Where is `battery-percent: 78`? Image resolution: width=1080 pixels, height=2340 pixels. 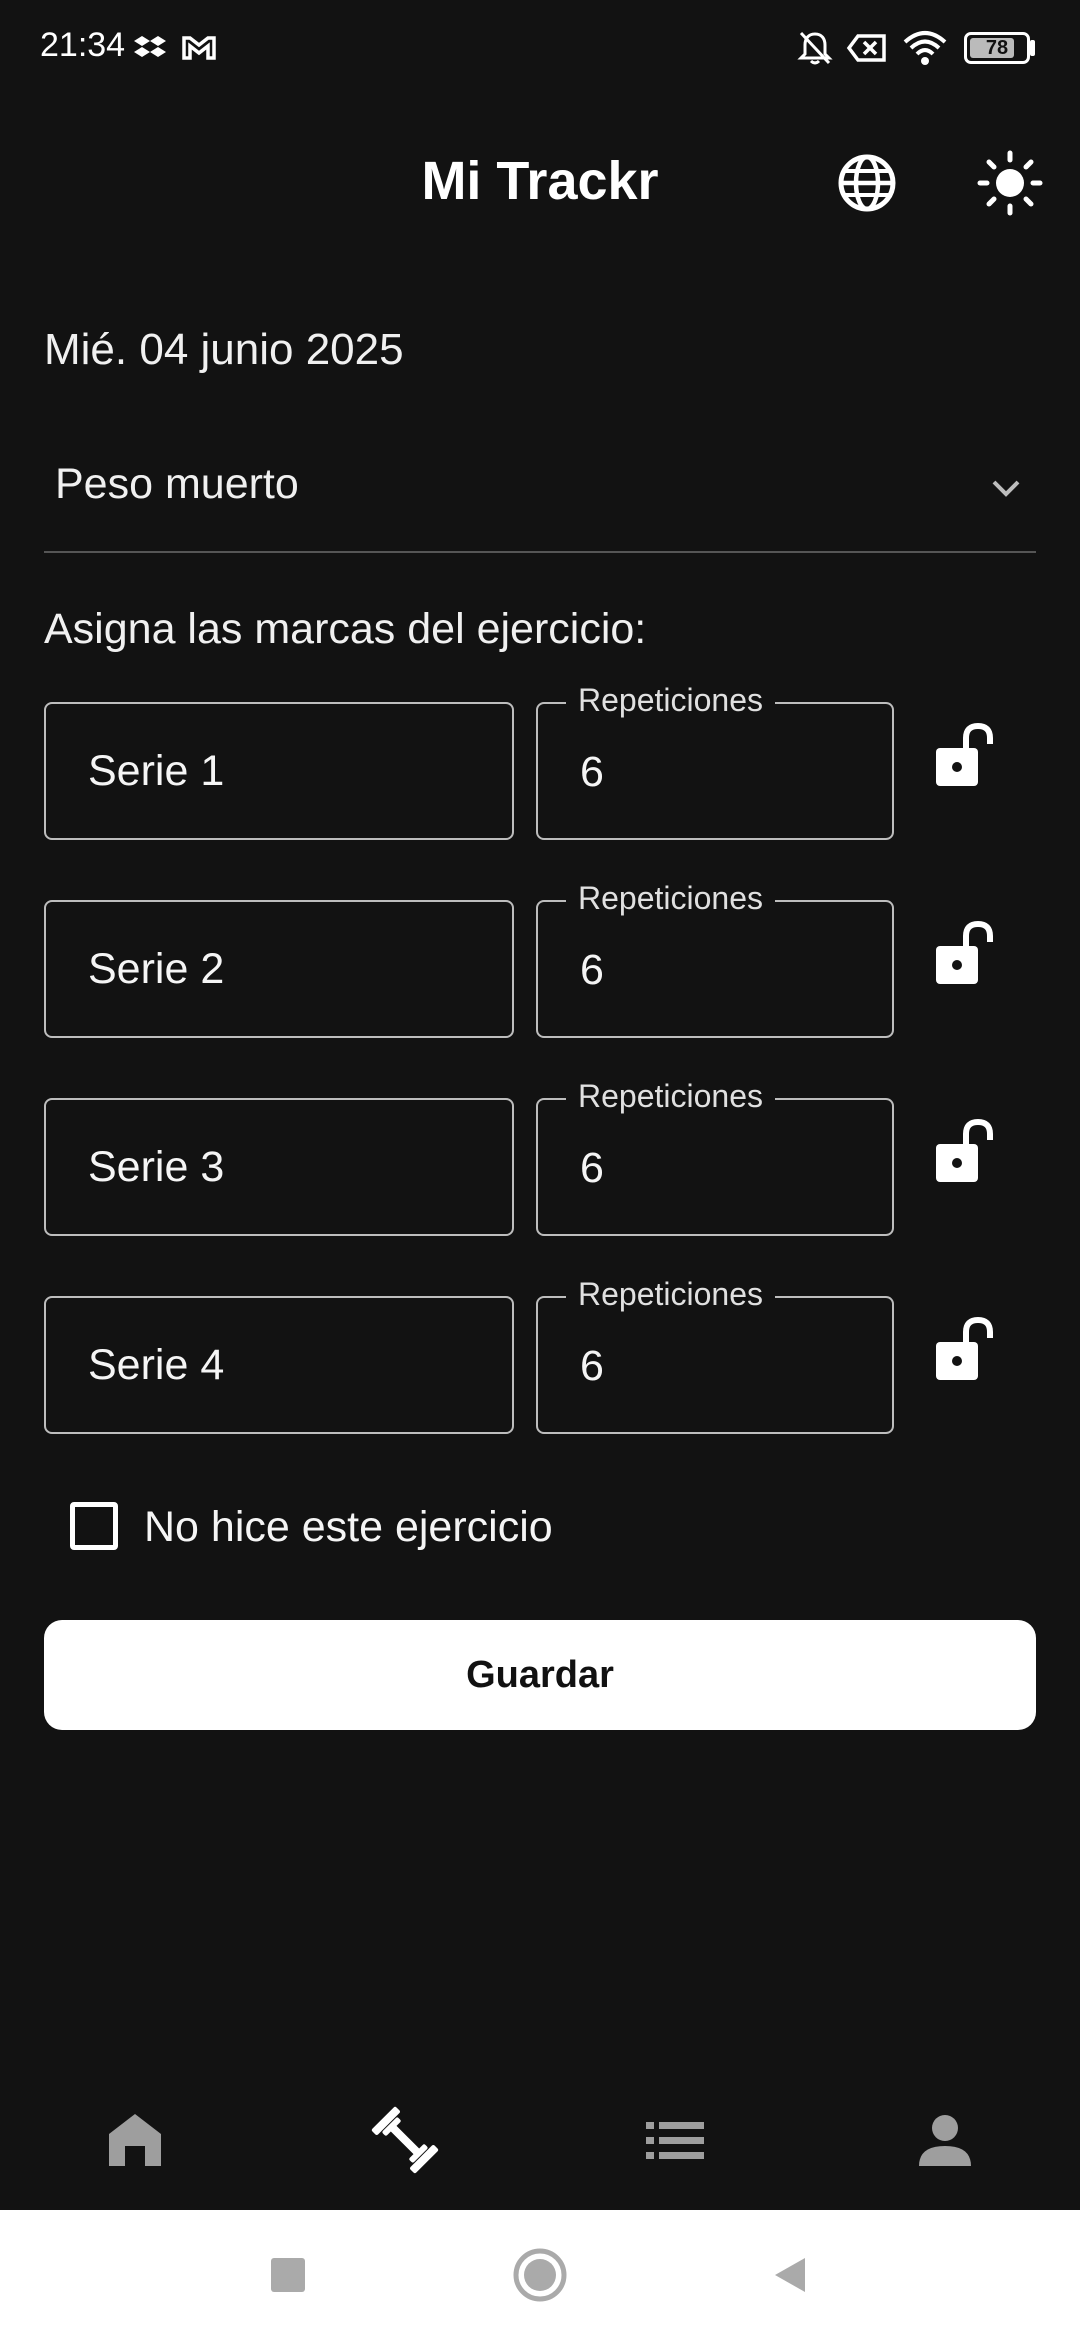
battery-percent: 78 is located at coordinates (997, 48).